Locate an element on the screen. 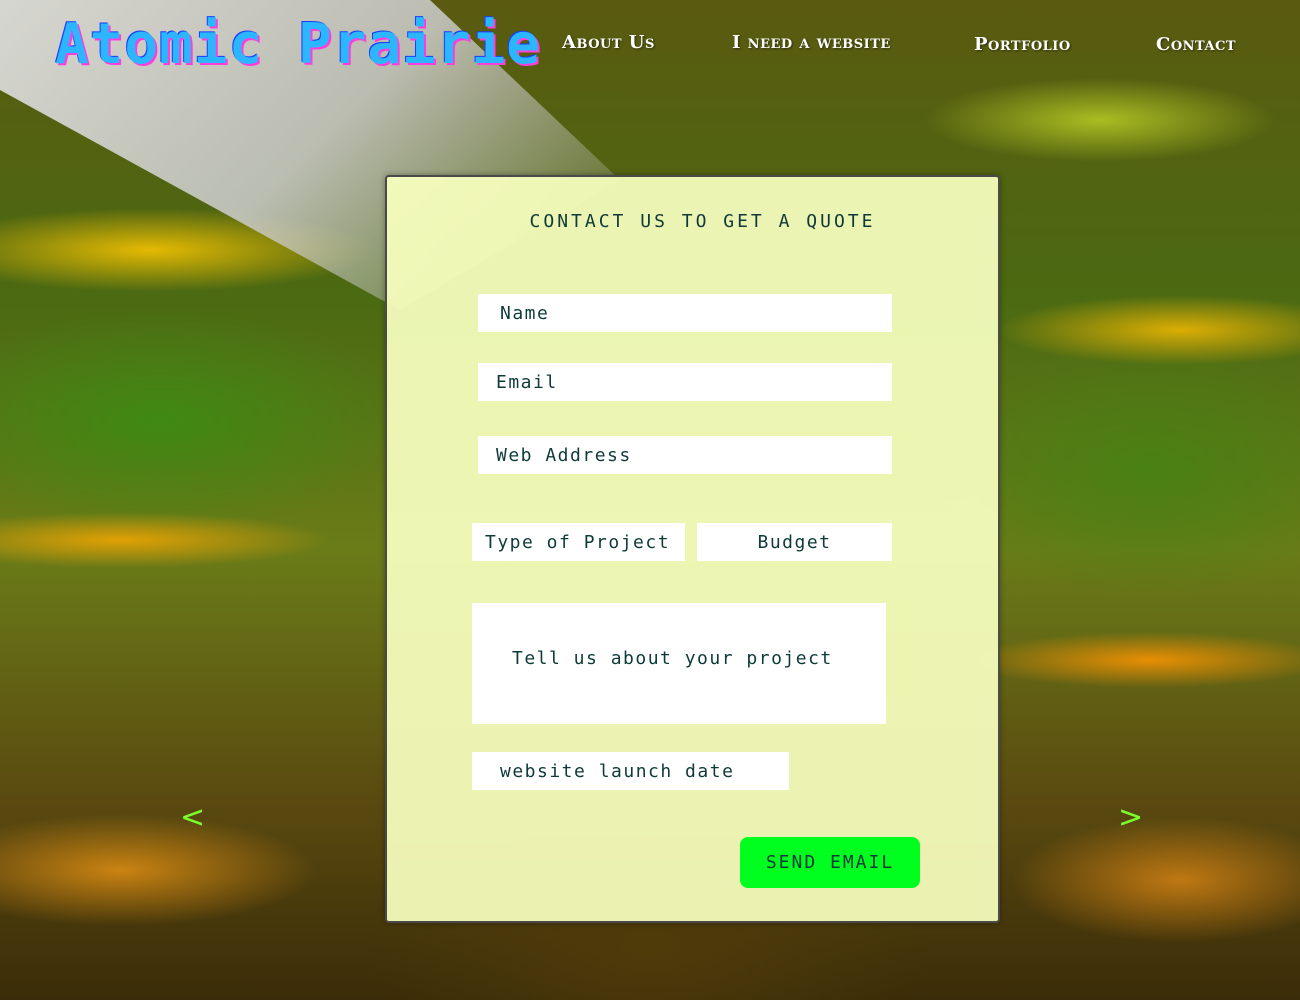 This screenshot has width=1300, height=1000. name-field is located at coordinates (685, 313).